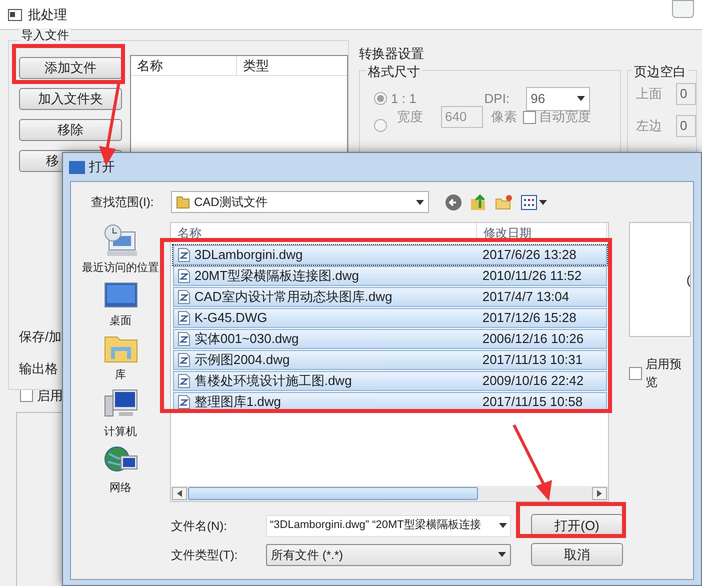 The image size is (702, 586). I want to click on file-date: 2017/11/13 10:31, so click(532, 360).